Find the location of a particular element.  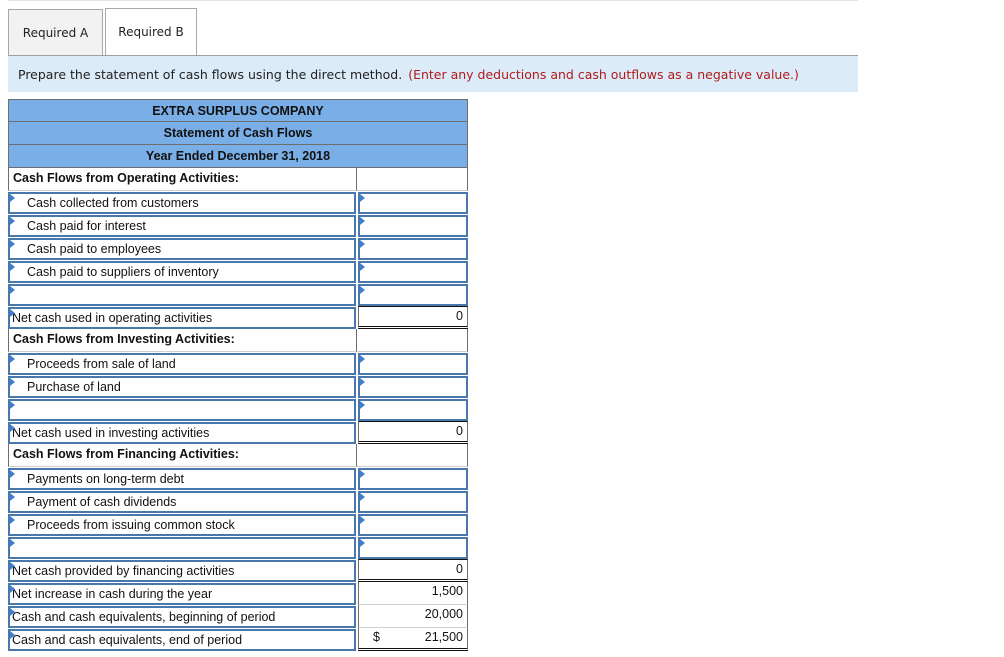

line-item-label: Payments on long-term debt is located at coordinates (106, 479).